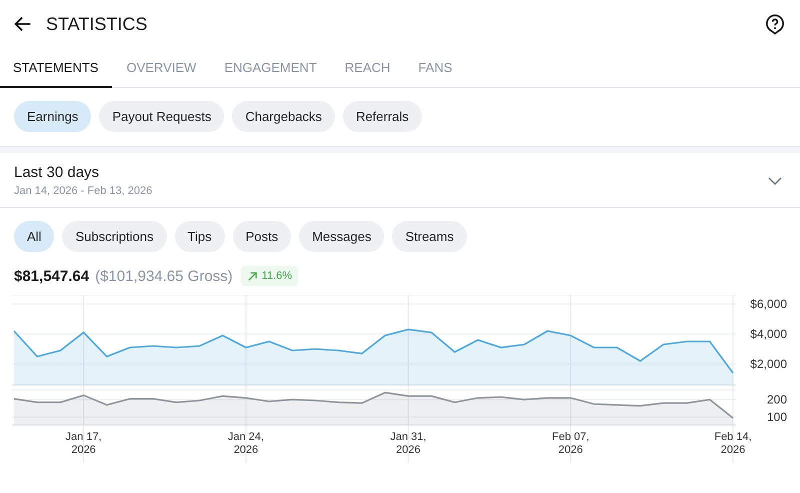 This screenshot has height=493, width=800. I want to click on axis-label: 100, so click(776, 417).